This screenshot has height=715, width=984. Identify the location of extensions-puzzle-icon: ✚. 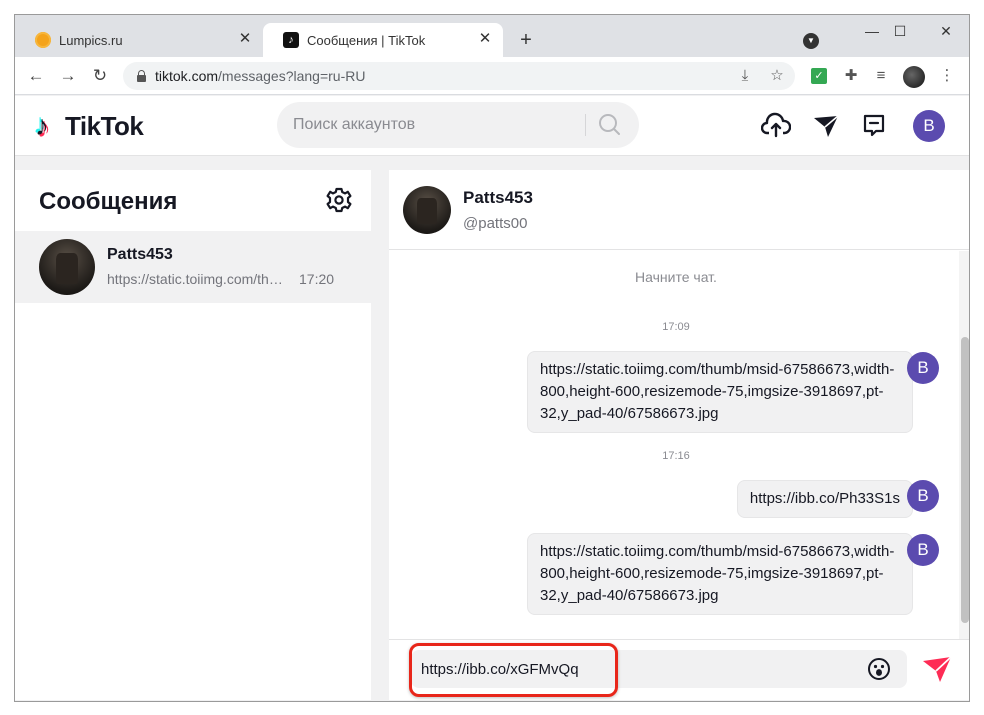
(851, 76).